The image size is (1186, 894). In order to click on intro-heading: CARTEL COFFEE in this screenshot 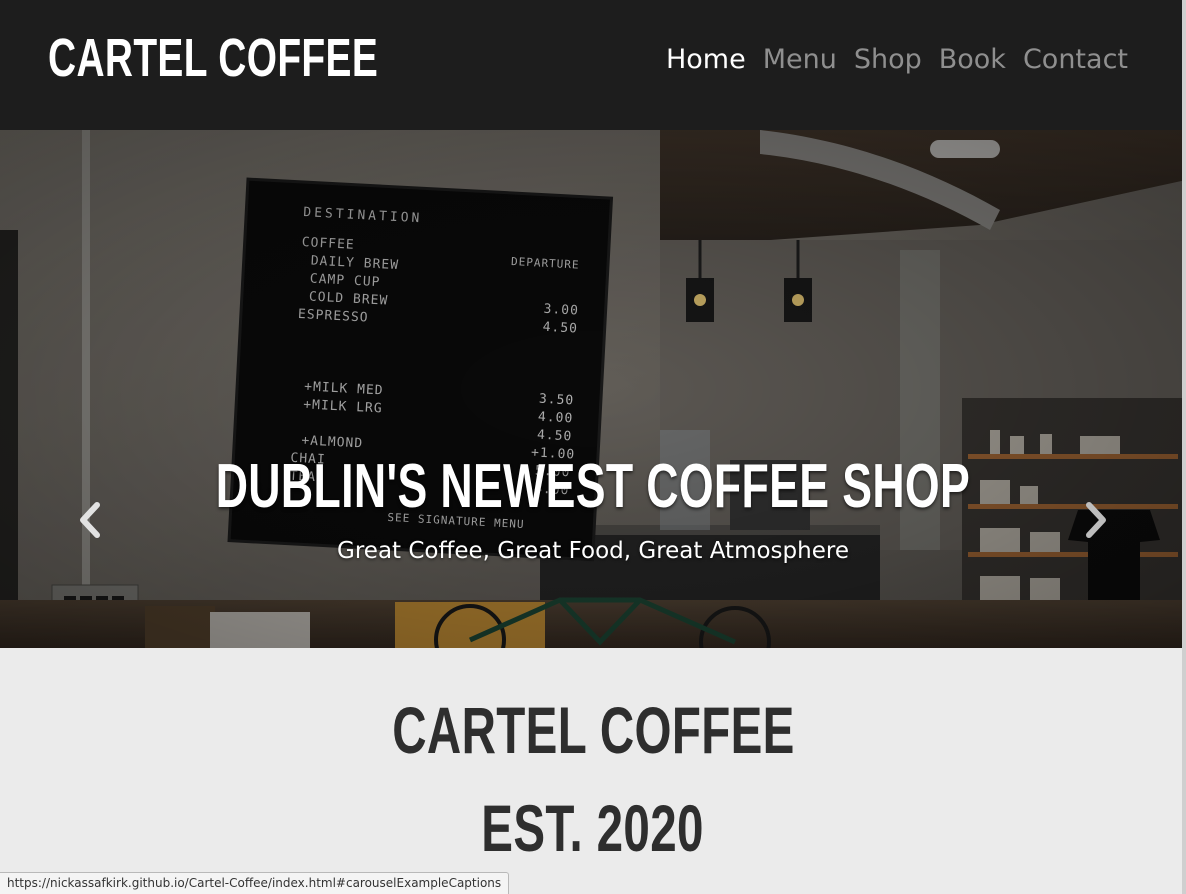, I will do `click(593, 730)`.